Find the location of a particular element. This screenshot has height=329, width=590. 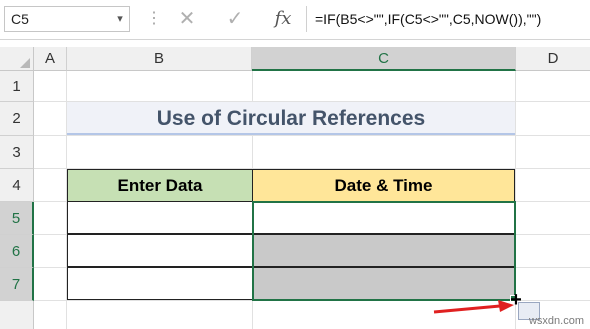

row-header-3: 3 is located at coordinates (17, 152).